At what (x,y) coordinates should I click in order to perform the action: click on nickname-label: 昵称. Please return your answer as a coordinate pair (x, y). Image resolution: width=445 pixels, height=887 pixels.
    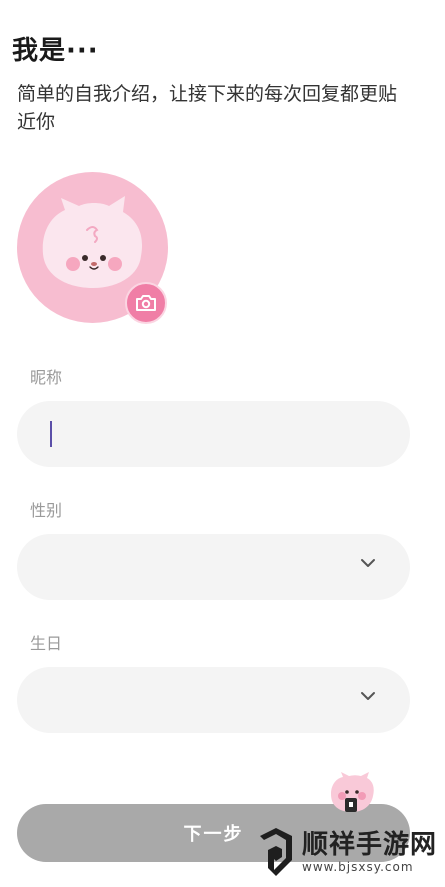
    Looking at the image, I should click on (46, 377).